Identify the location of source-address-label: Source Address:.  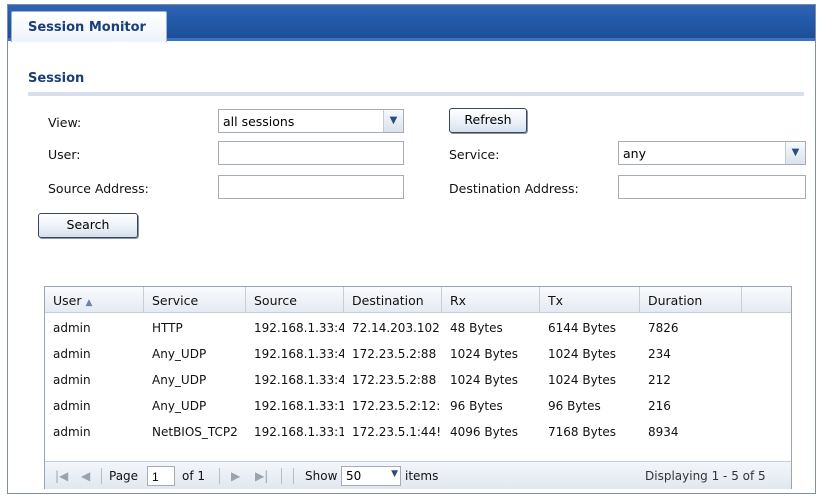
(98, 188).